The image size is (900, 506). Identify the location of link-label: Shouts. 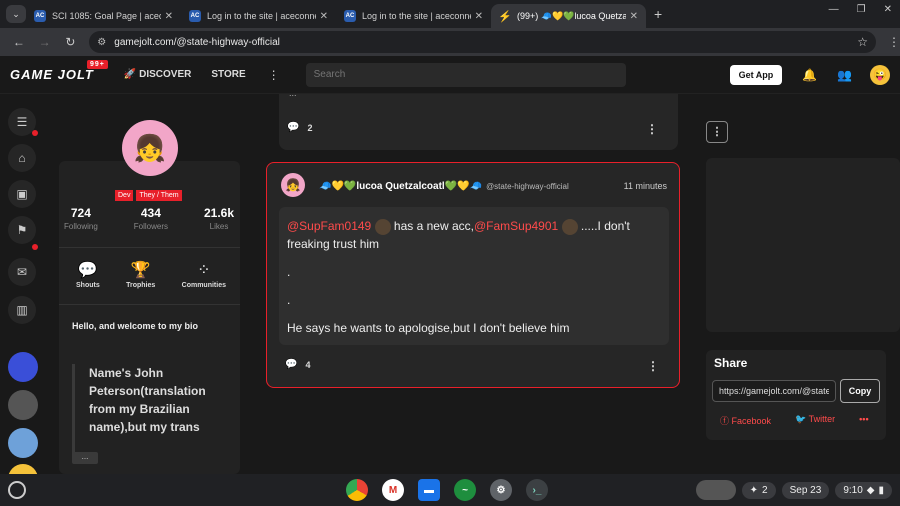
(88, 285).